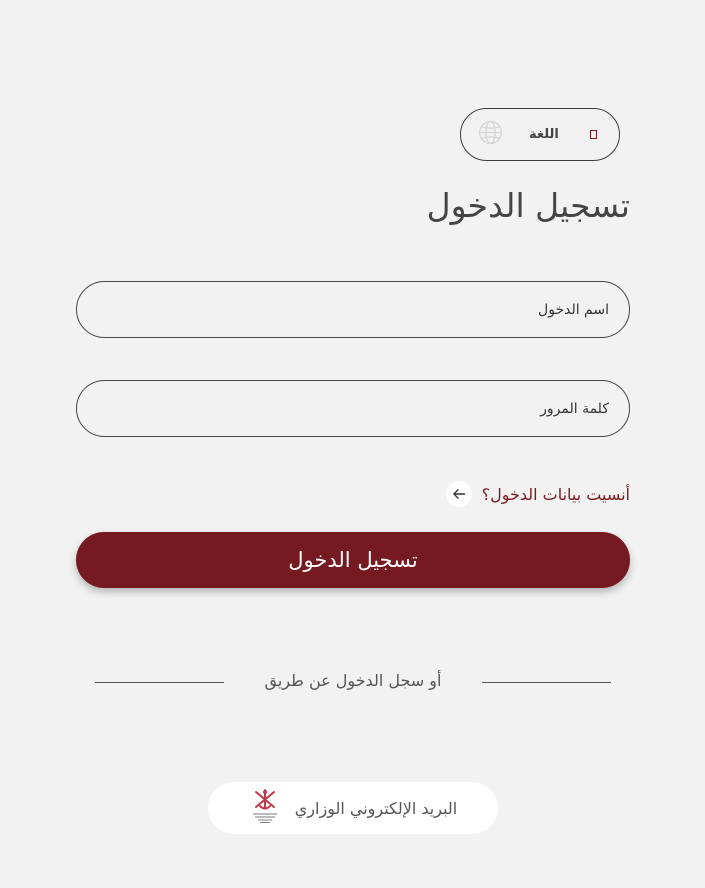  I want to click on forgot-credentials-link: أنسيت بيانات الدخول؟, so click(537, 494).